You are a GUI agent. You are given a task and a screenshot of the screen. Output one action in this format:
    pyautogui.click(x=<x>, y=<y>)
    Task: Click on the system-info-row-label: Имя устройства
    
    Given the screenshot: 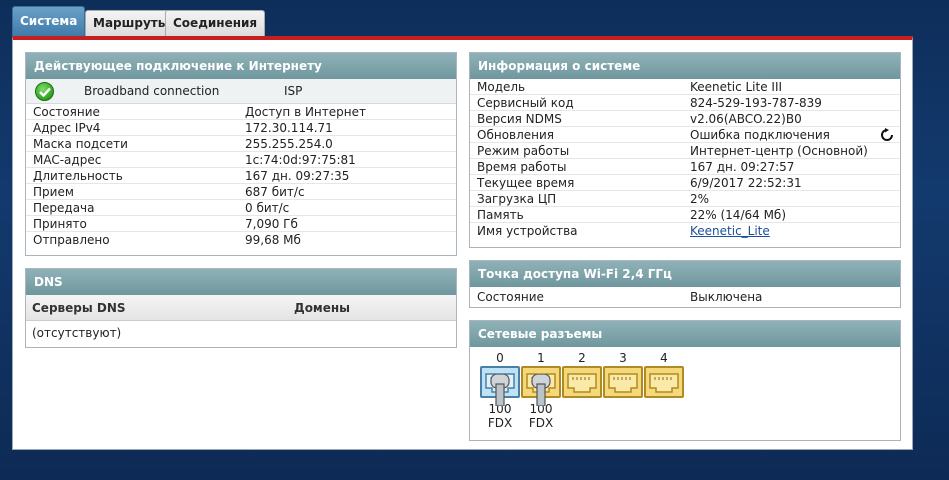 What is the action you would take?
    pyautogui.click(x=527, y=231)
    